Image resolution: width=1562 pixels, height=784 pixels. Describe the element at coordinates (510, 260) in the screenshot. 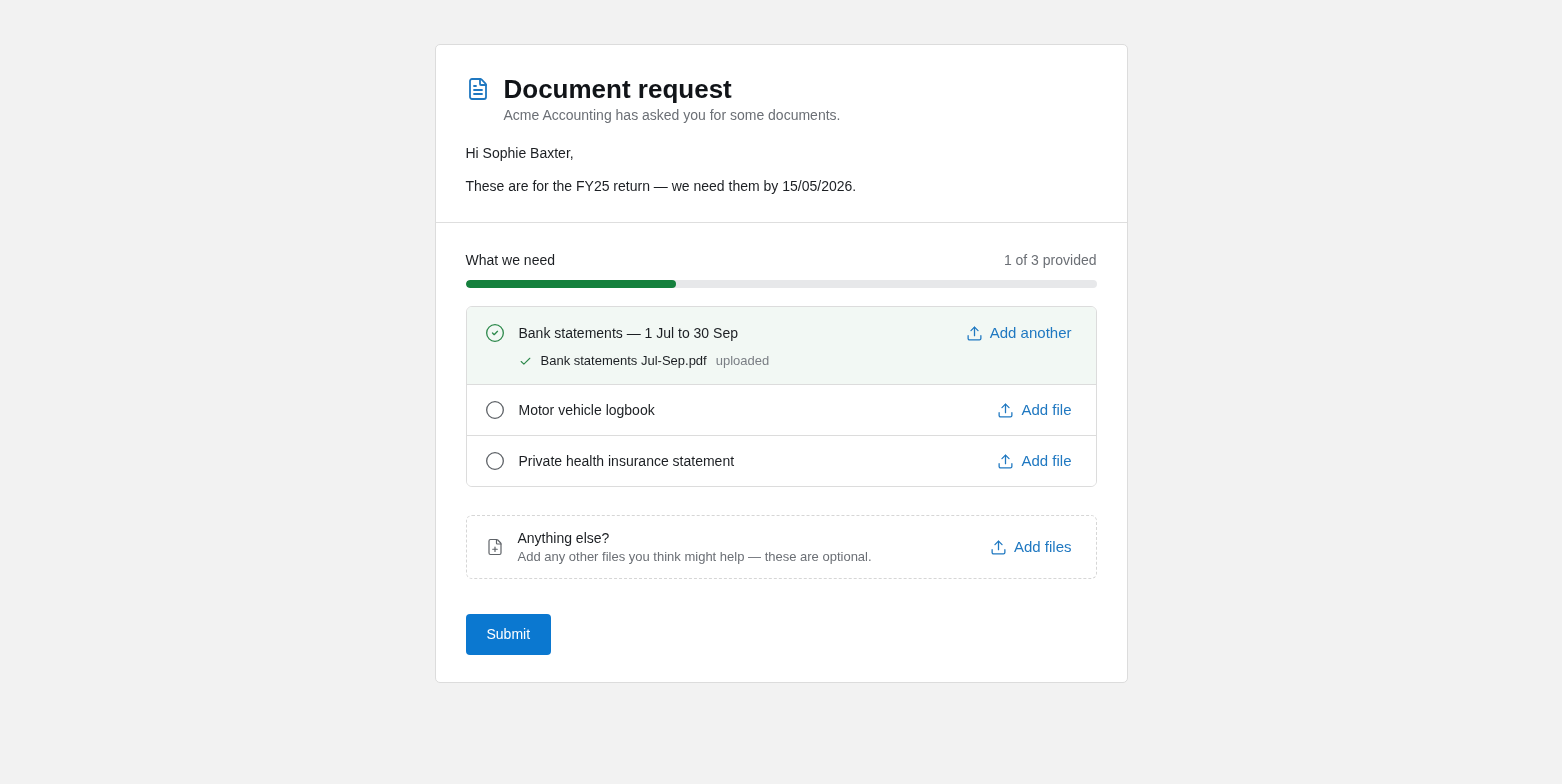

I see `section-heading: What we need` at that location.